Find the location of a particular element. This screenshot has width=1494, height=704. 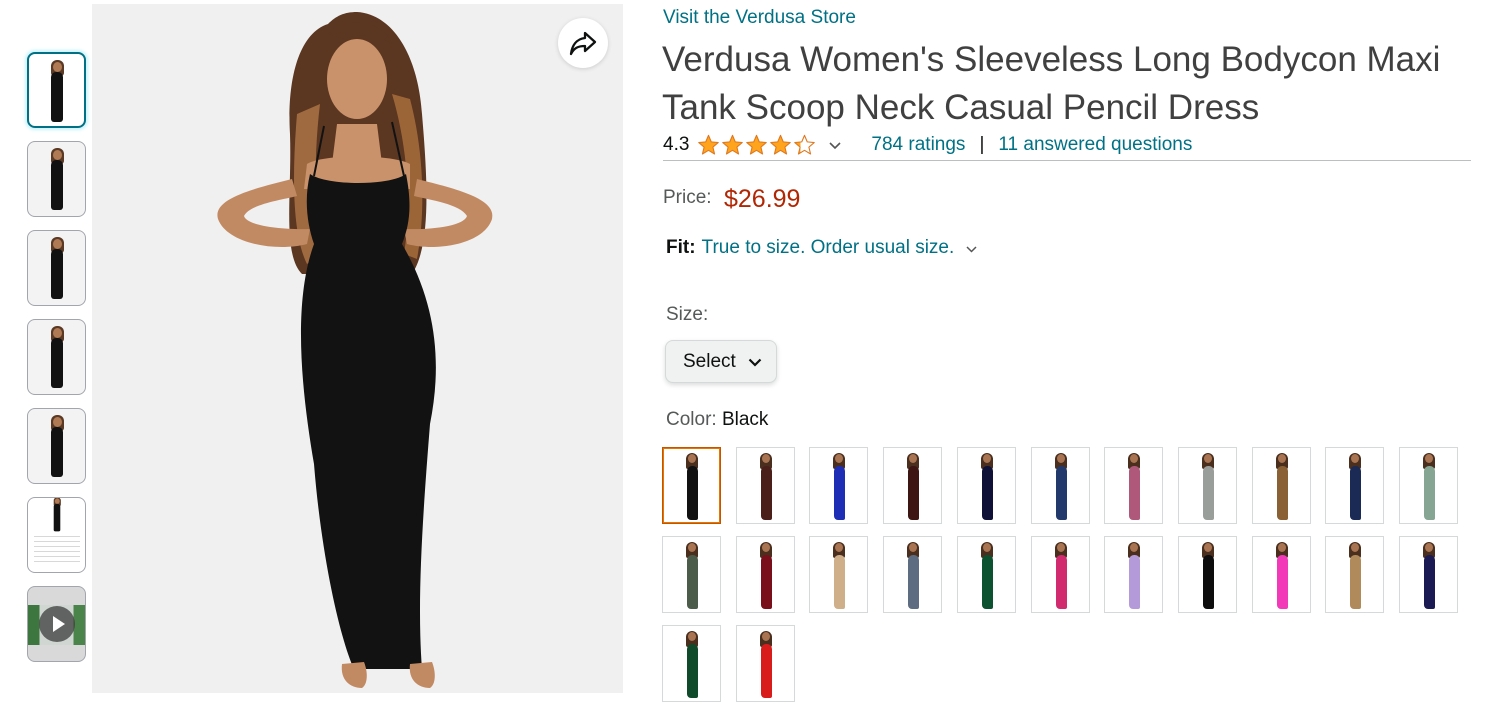

fit-text: True to size. Order usual size. is located at coordinates (828, 248).